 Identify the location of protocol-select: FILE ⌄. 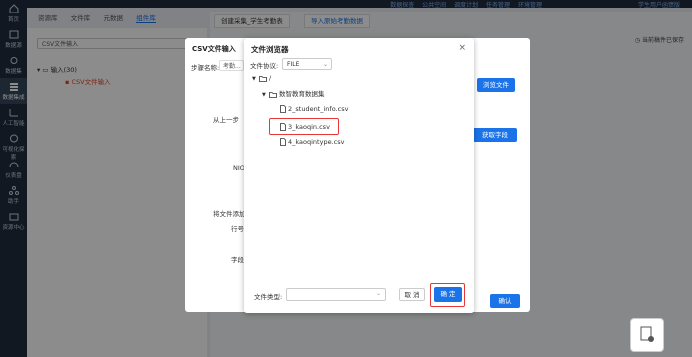
(307, 64).